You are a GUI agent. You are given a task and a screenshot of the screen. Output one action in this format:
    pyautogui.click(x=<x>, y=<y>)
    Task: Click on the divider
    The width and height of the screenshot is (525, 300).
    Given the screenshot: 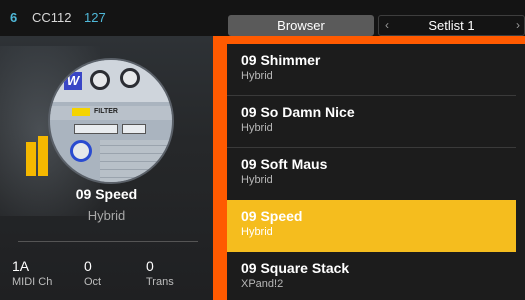 What is the action you would take?
    pyautogui.click(x=108, y=241)
    